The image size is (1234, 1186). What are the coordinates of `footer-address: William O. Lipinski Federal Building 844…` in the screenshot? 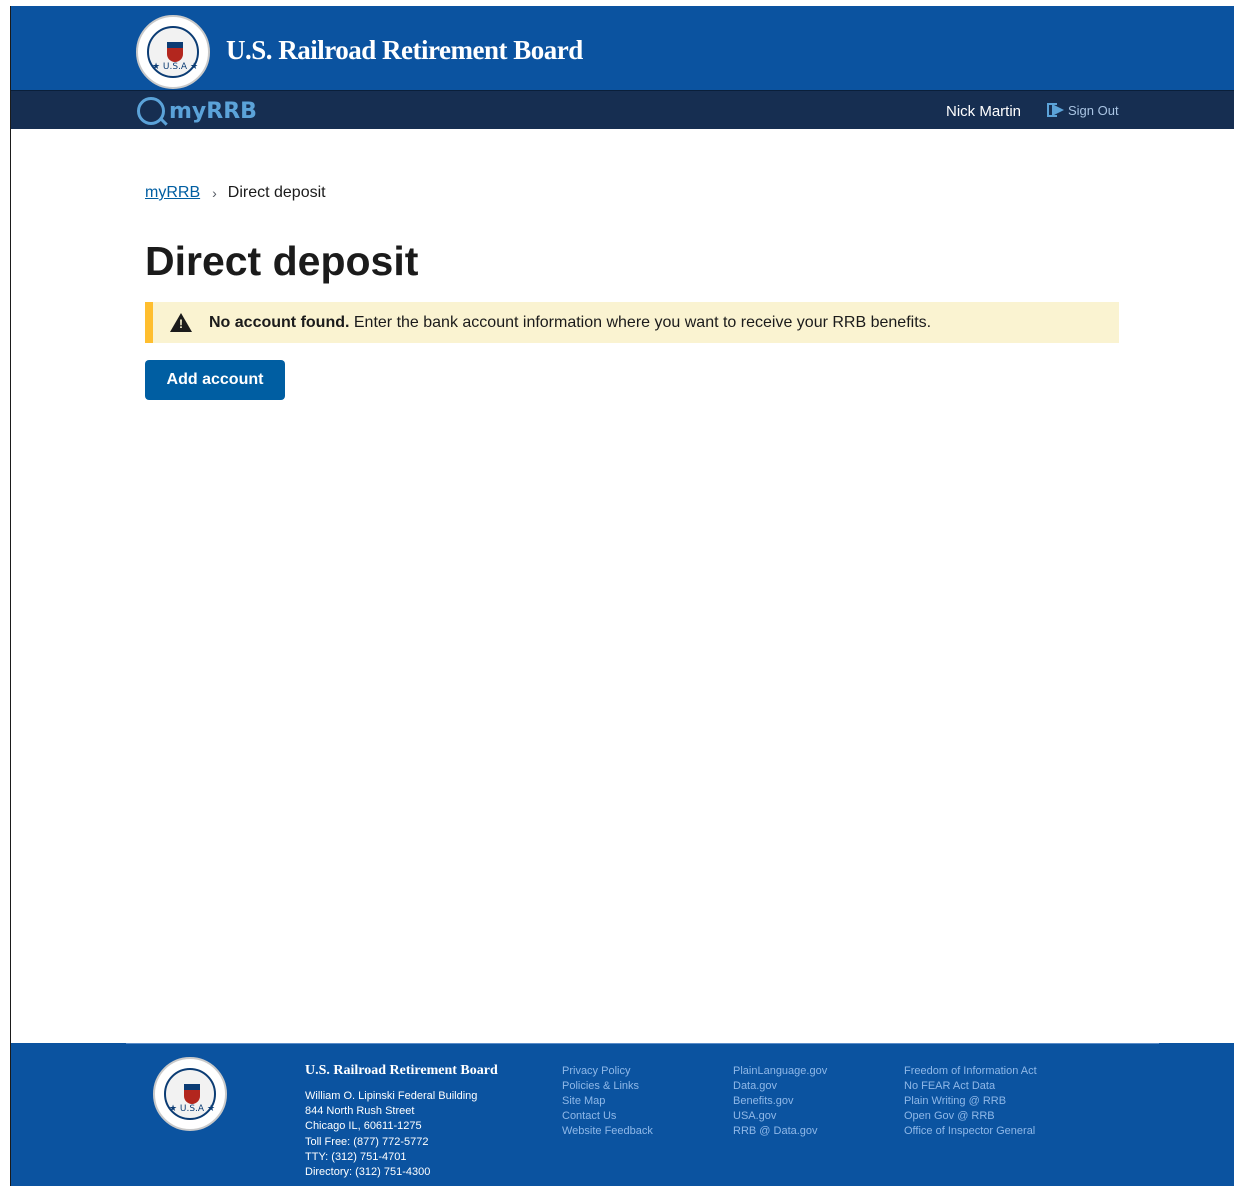 It's located at (391, 1134).